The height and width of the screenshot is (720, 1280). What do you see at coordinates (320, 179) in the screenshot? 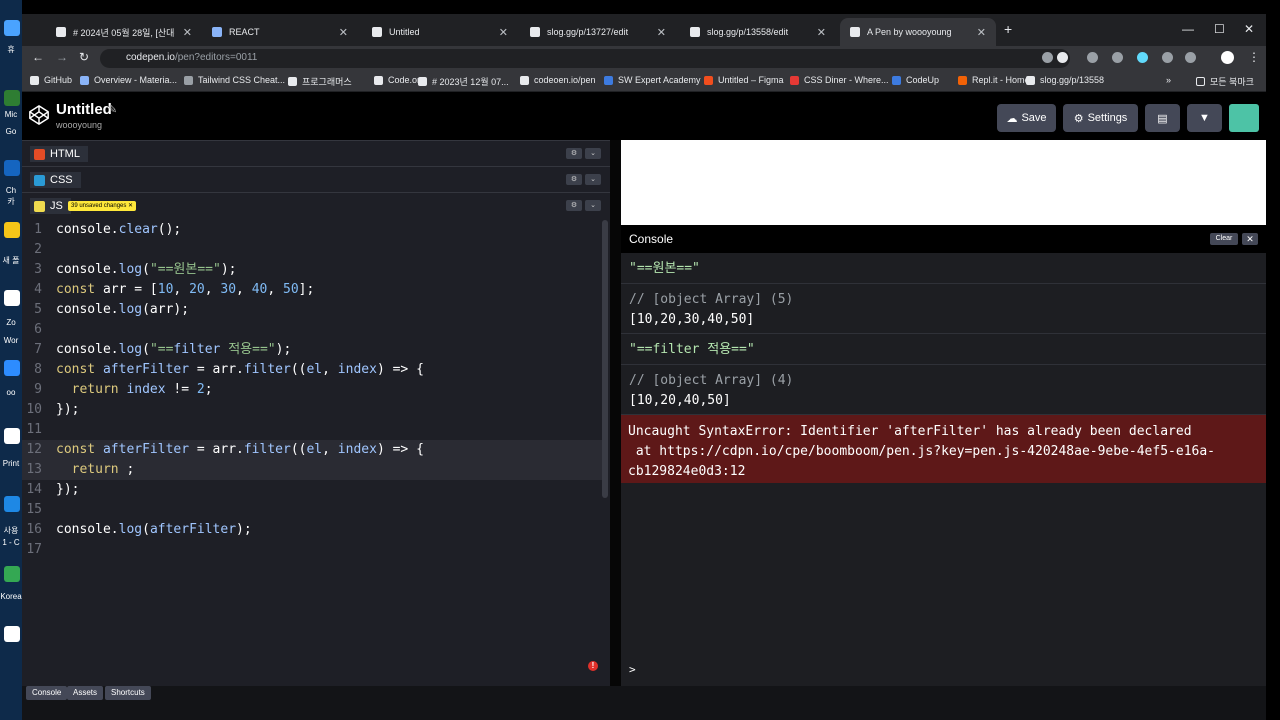
I see `editor-header-css: CSS ⚙ ⌄` at bounding box center [320, 179].